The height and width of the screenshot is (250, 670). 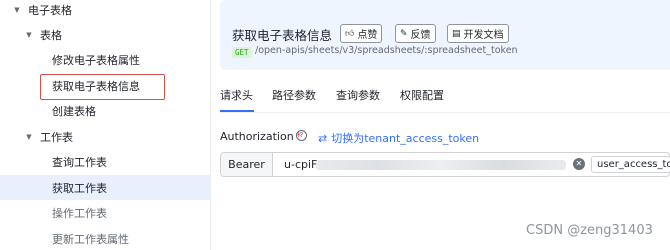 What do you see at coordinates (257, 136) in the screenshot?
I see `authorization-label-text: Authorization` at bounding box center [257, 136].